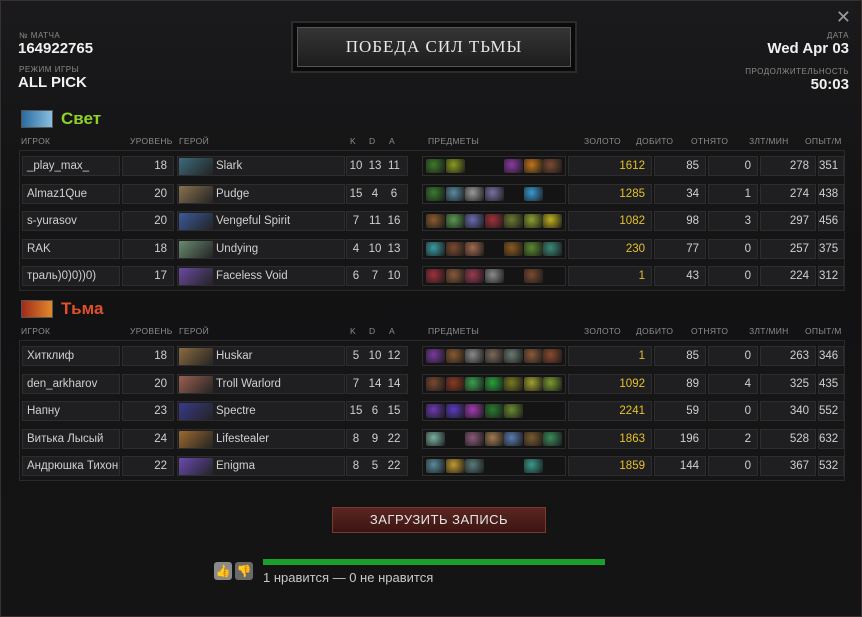 Image resolution: width=862 pixels, height=617 pixels. What do you see at coordinates (261, 193) in the screenshot?
I see `hero-cell: Pudge` at bounding box center [261, 193].